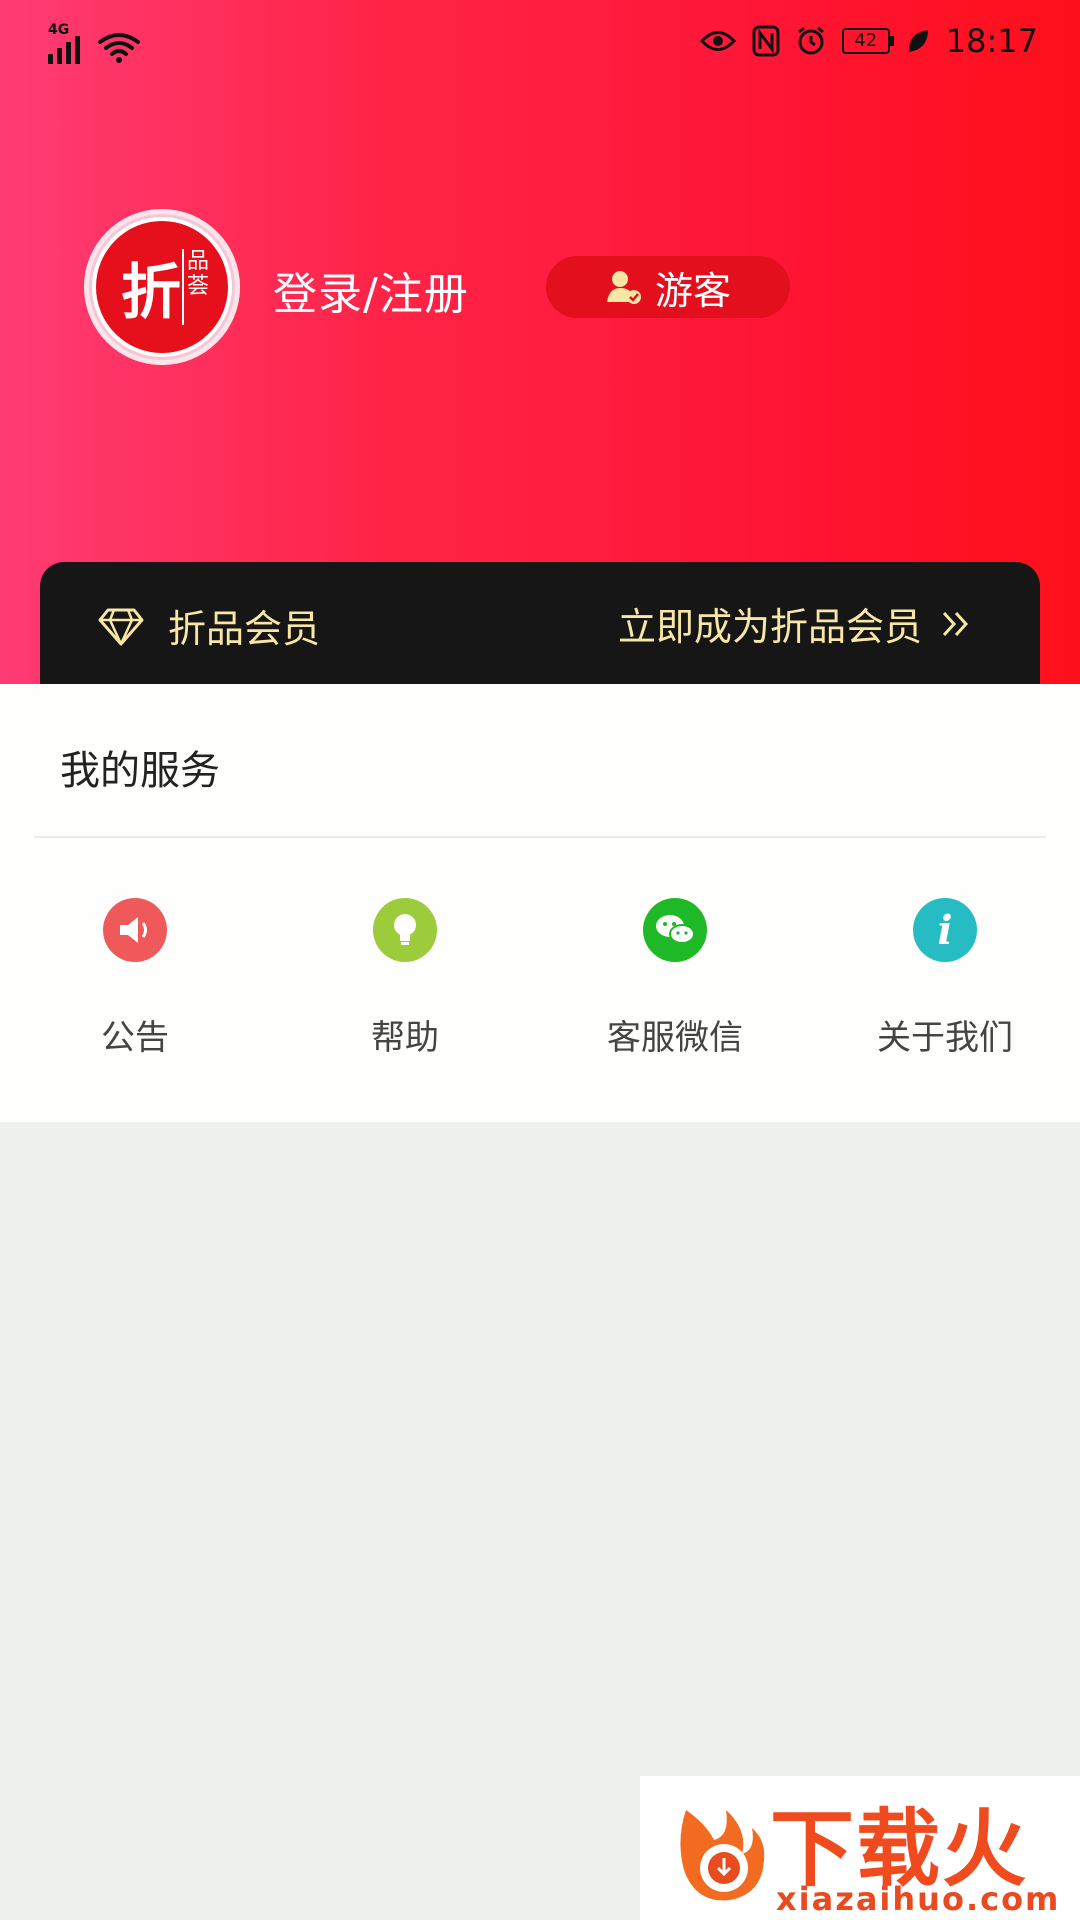  What do you see at coordinates (244, 629) in the screenshot?
I see `member-title: 折品会员` at bounding box center [244, 629].